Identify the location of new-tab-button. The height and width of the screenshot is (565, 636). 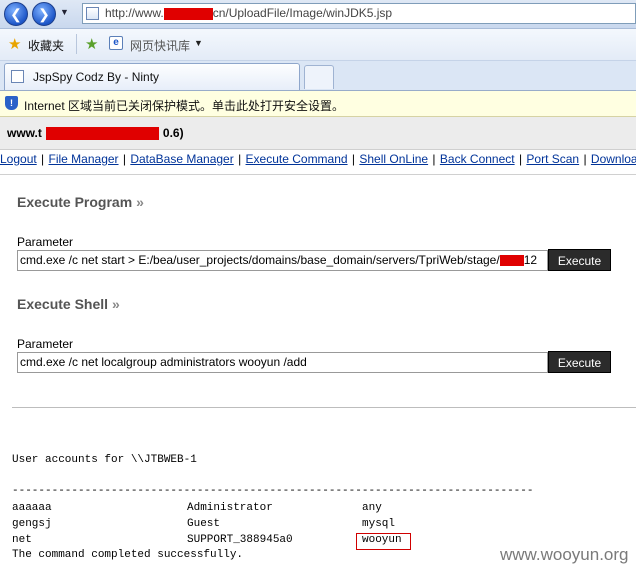
(319, 77).